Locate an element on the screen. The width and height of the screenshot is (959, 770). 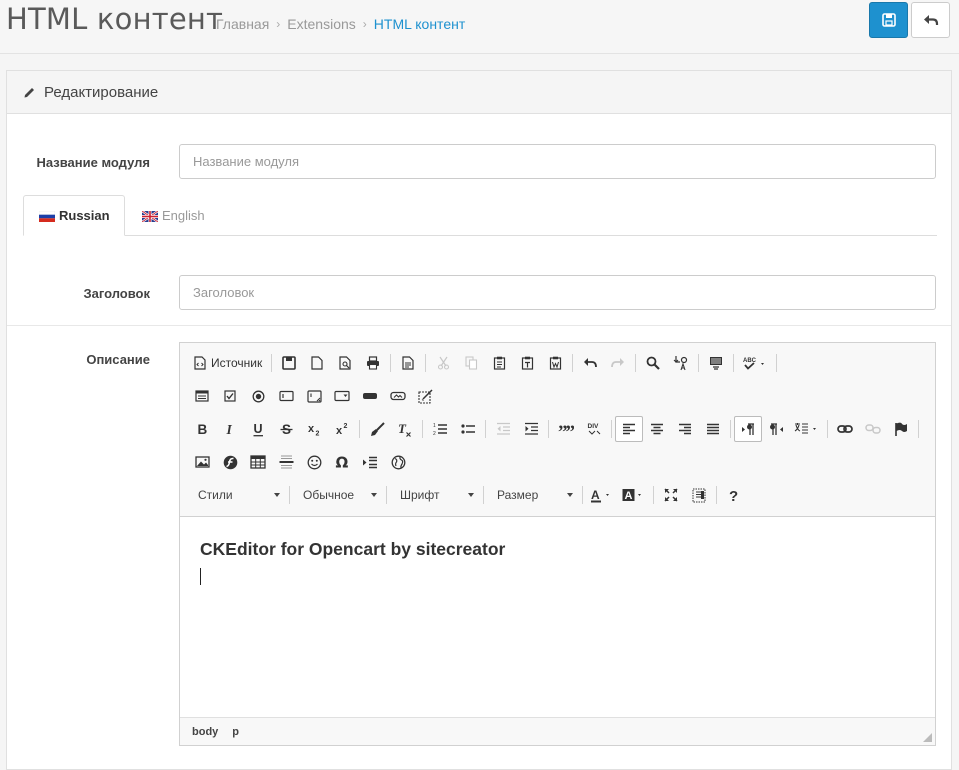
styles-dropdown: Стили is located at coordinates (237, 495).